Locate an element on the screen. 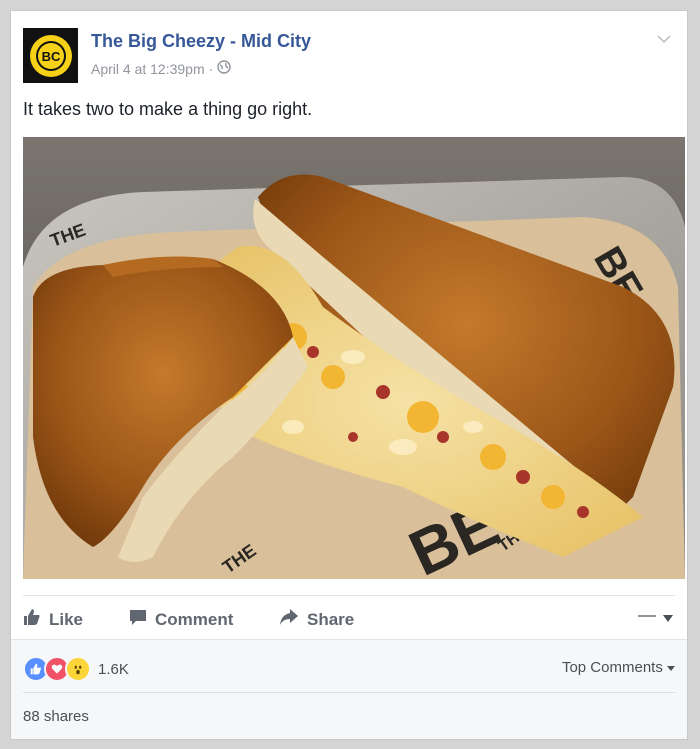 This screenshot has width=700, height=749. wow-reaction-icon is located at coordinates (78, 669).